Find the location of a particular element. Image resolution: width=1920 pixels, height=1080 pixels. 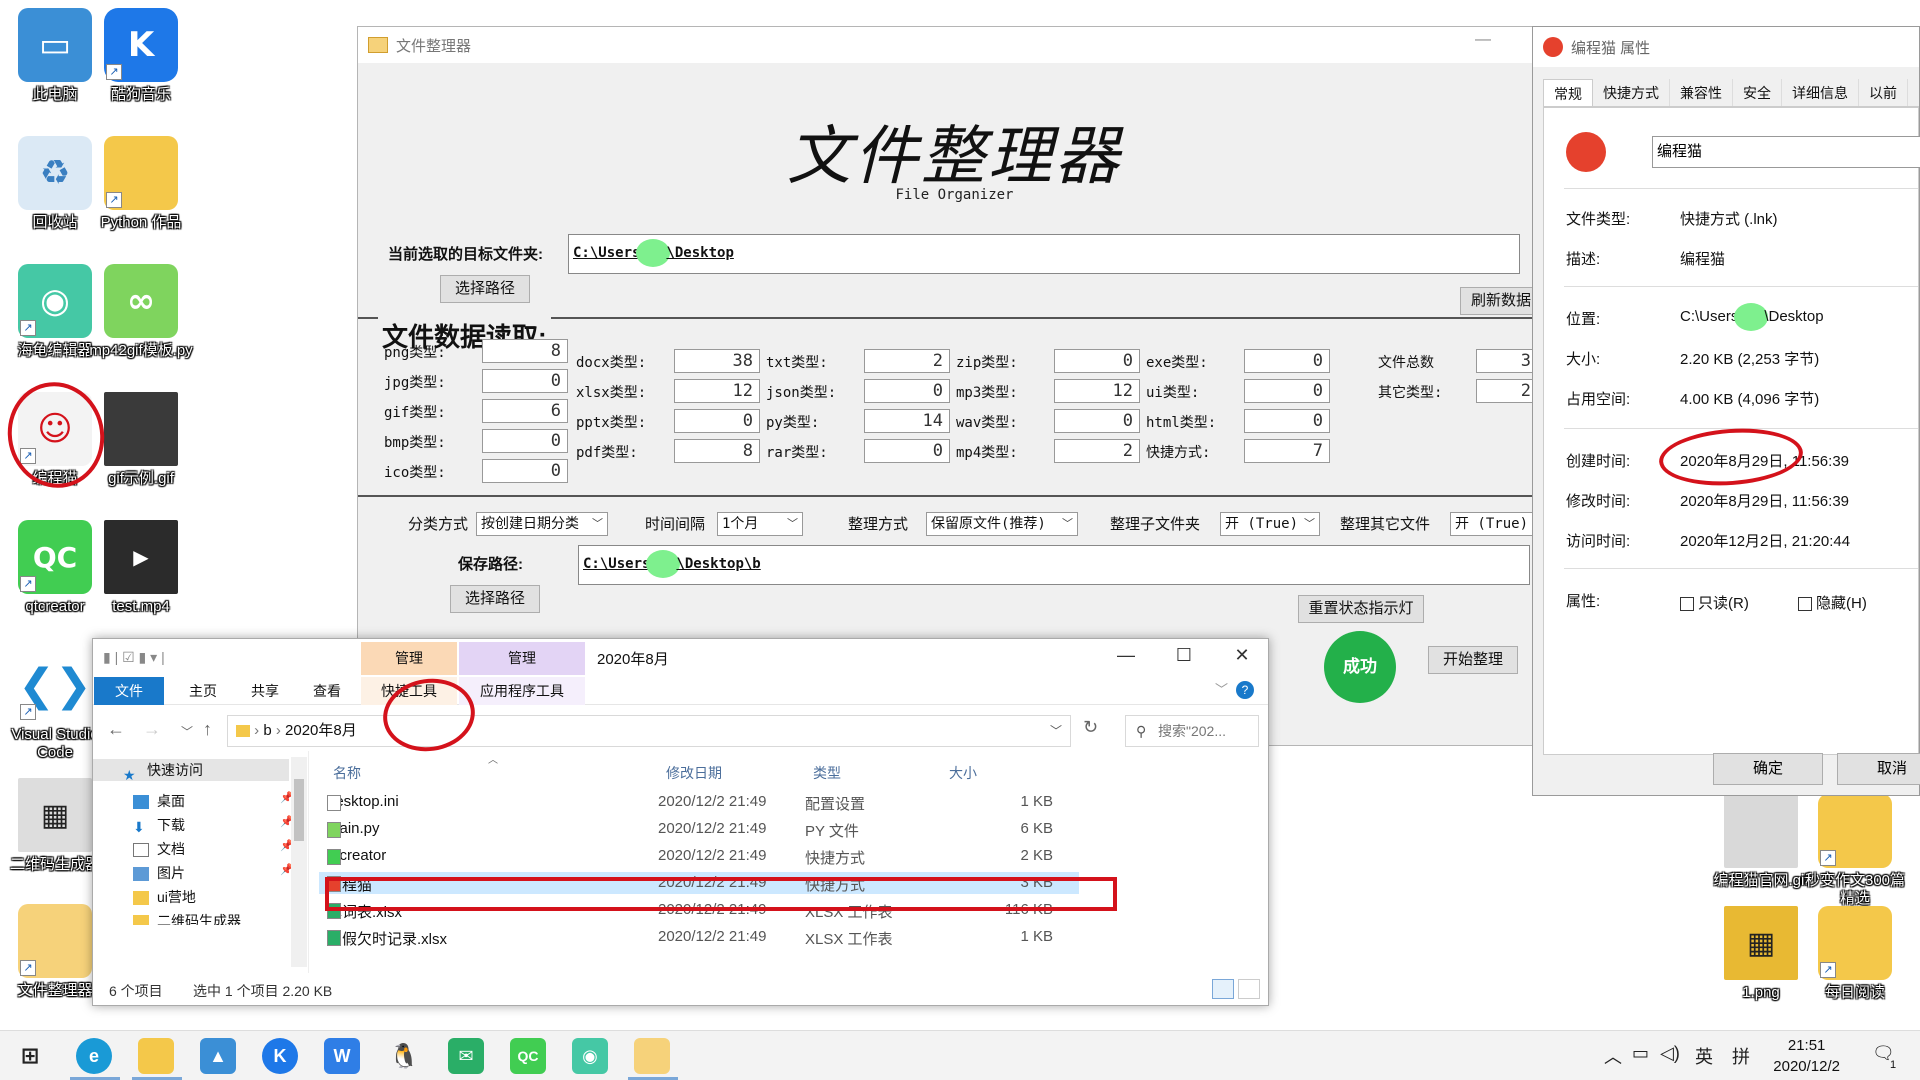

system-clock: 21:51 2020/12/2 is located at coordinates (1806, 1056).